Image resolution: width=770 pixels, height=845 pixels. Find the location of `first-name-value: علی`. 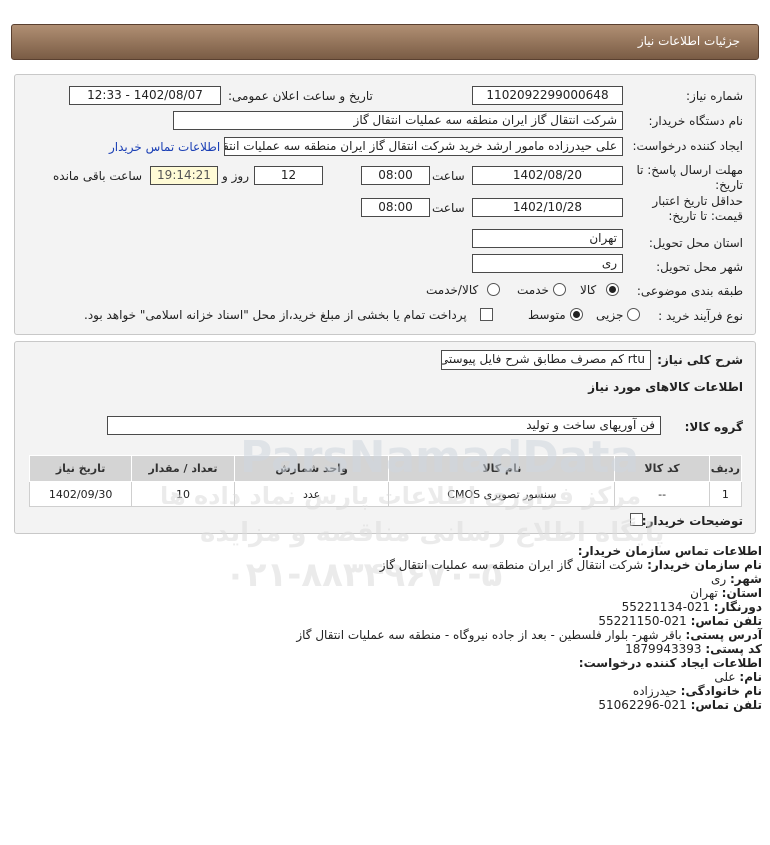

first-name-value: علی is located at coordinates (725, 677).